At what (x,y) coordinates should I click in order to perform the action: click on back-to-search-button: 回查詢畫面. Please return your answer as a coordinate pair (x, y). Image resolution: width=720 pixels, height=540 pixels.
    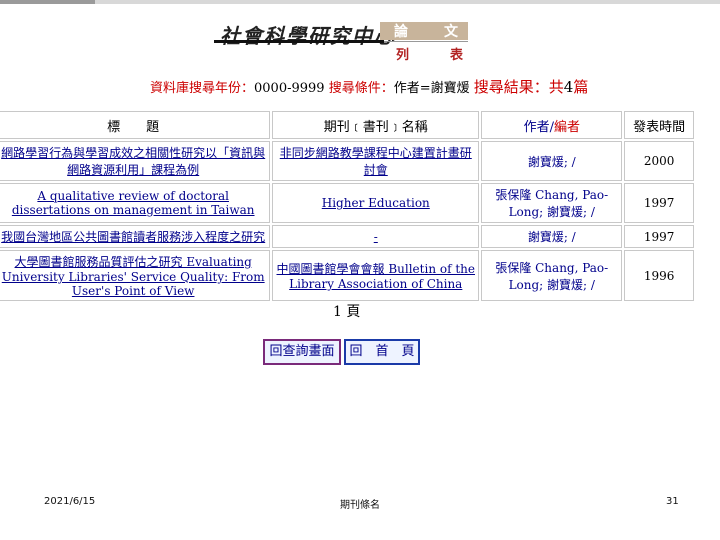
    Looking at the image, I should click on (302, 352).